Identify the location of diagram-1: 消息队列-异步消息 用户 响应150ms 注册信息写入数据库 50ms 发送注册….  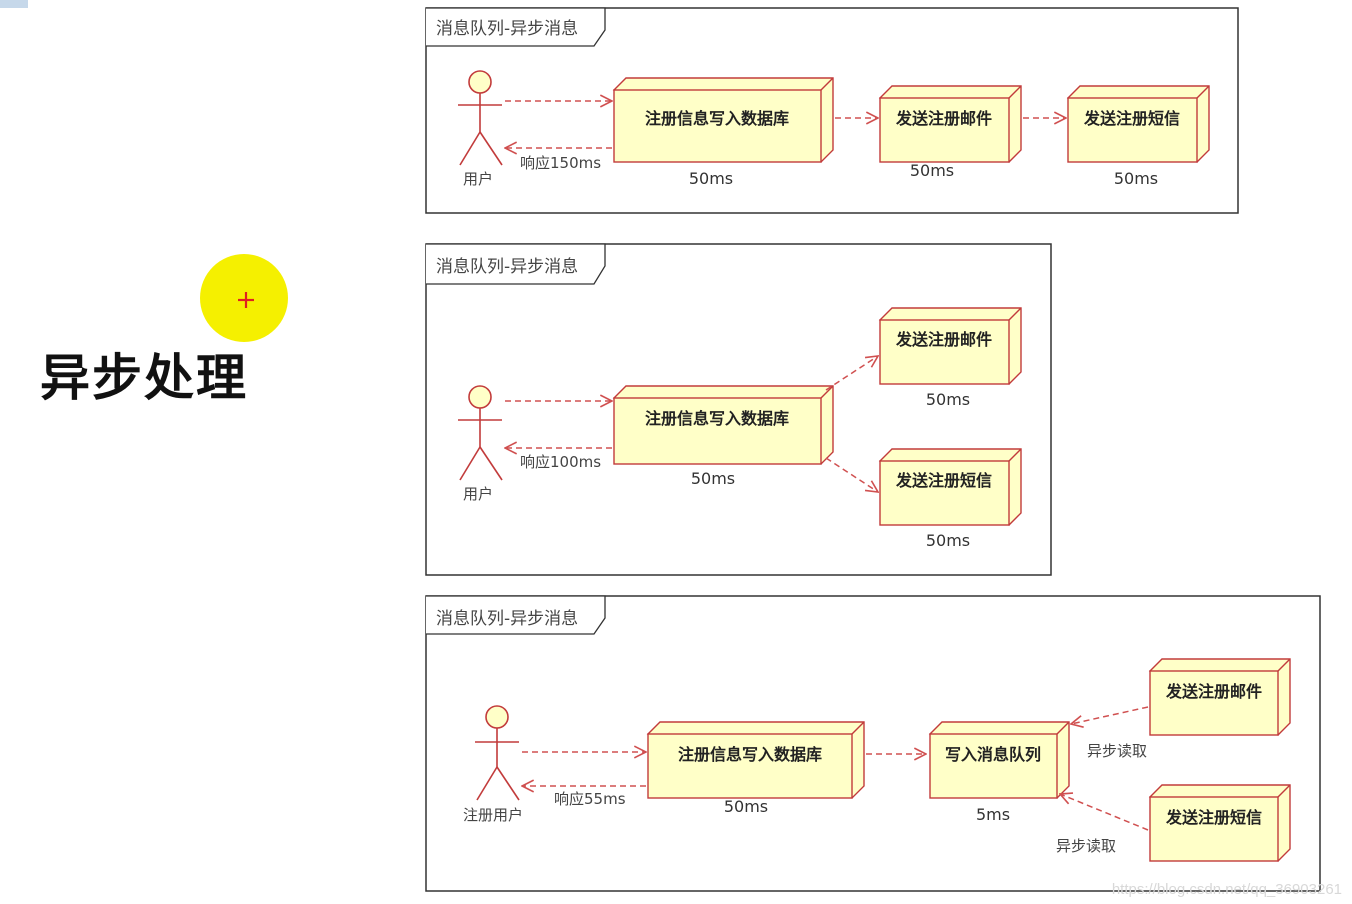
(832, 110).